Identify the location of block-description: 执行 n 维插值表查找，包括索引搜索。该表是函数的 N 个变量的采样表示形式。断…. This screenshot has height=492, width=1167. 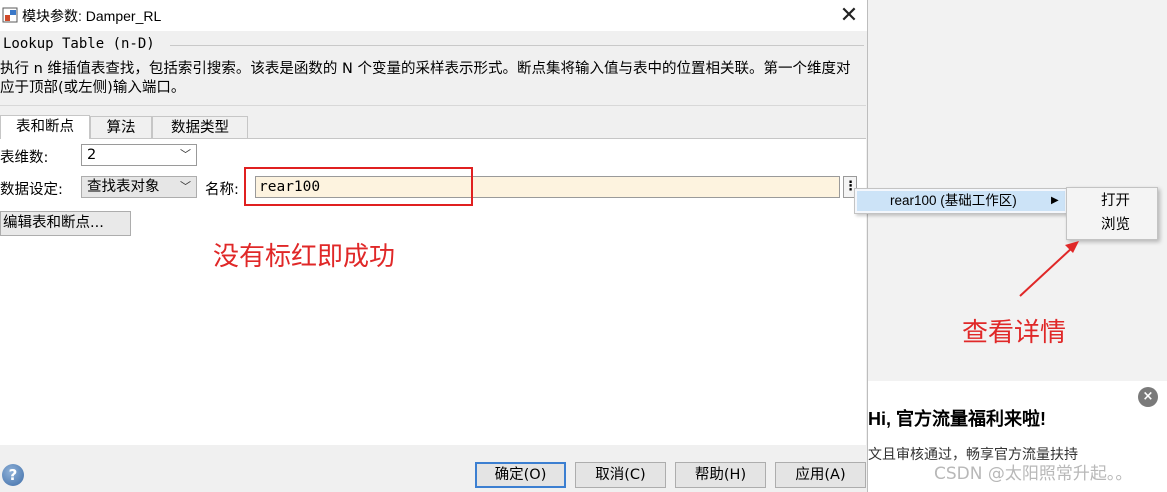
(425, 78).